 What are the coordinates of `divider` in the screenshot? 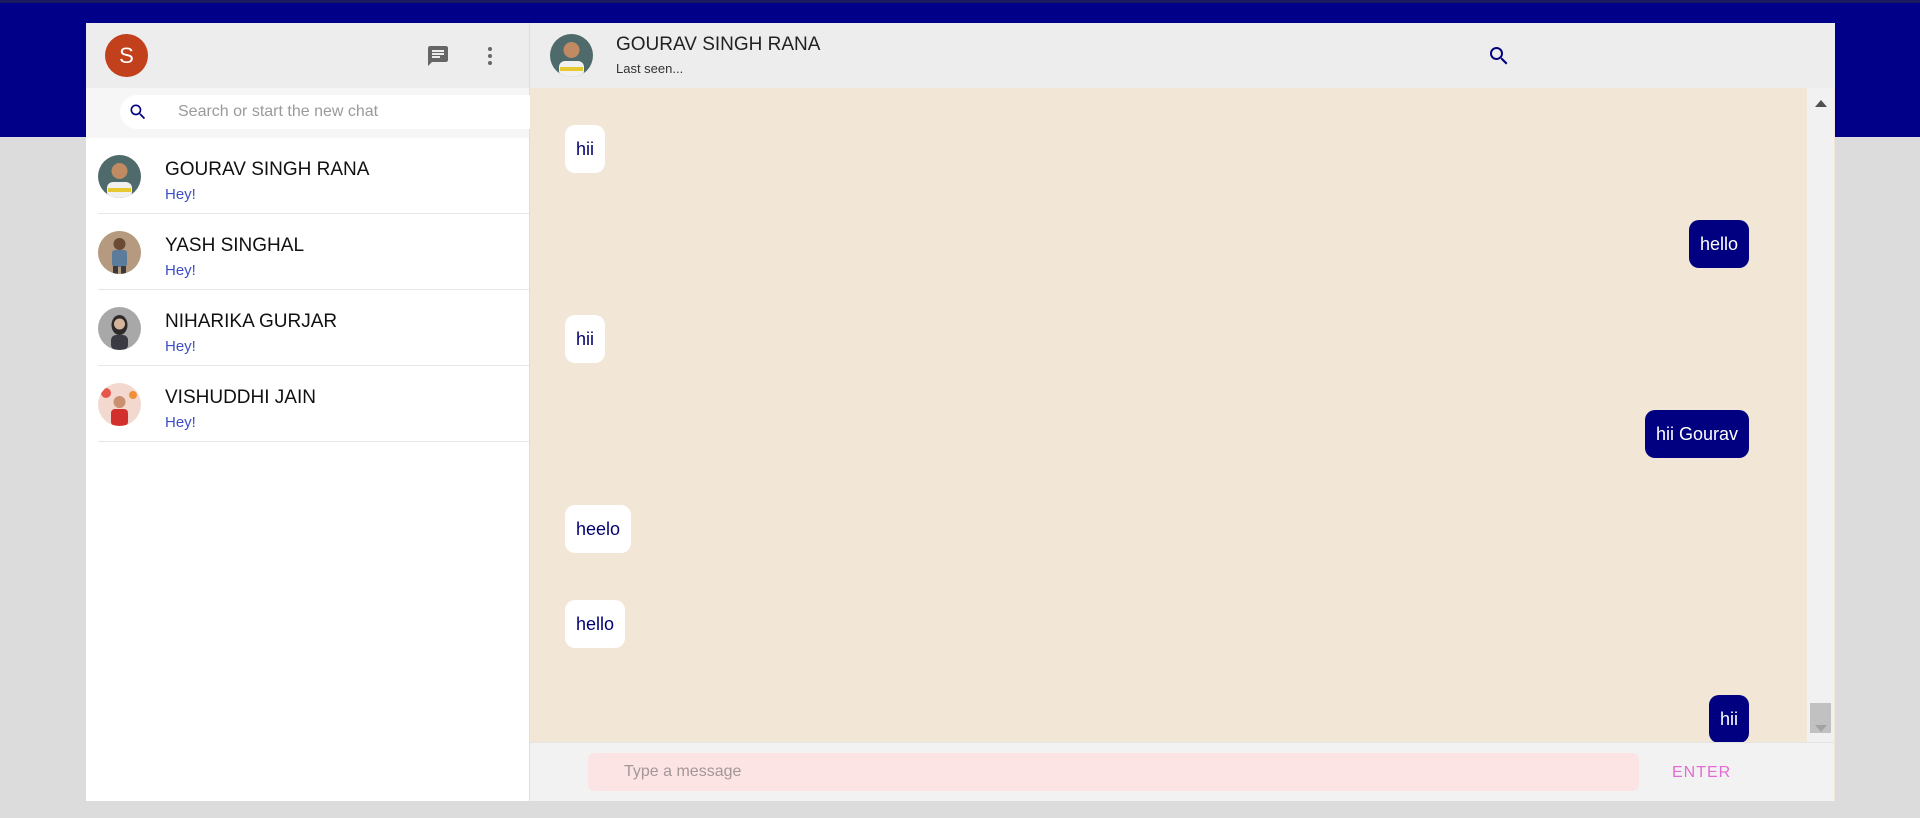 It's located at (313, 441).